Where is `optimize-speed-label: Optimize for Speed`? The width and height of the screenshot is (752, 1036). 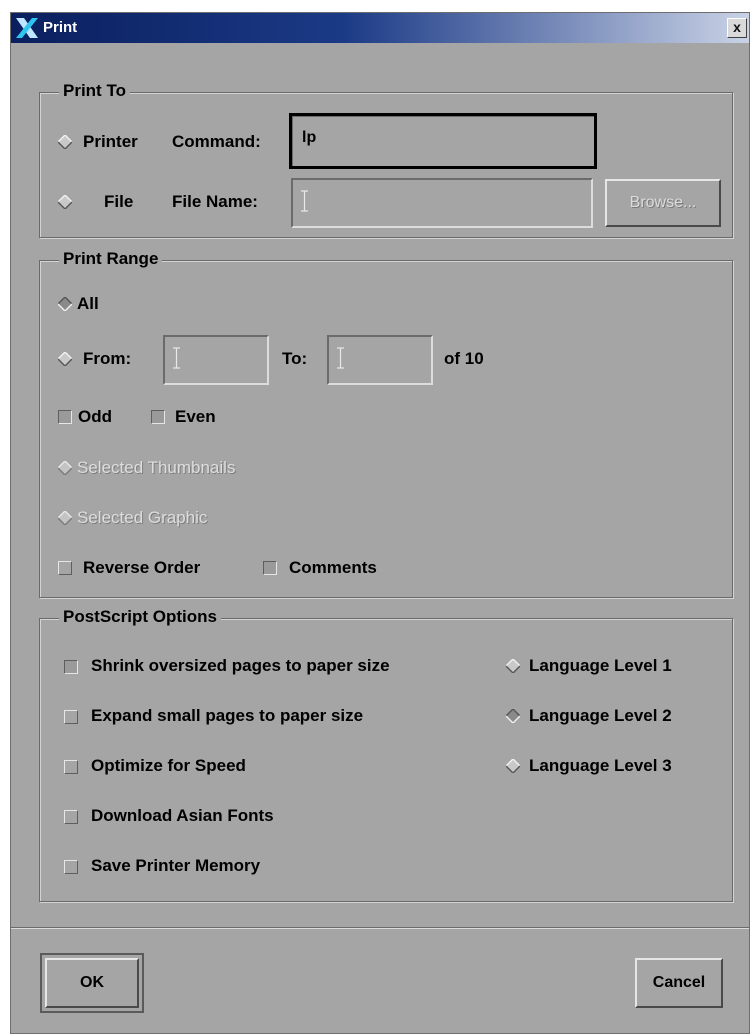 optimize-speed-label: Optimize for Speed is located at coordinates (168, 765).